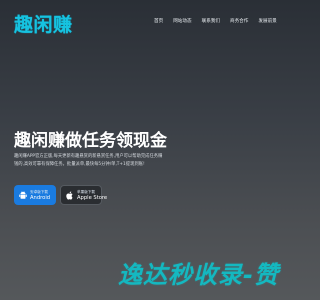  Describe the element at coordinates (92, 198) in the screenshot. I see `ios-download-label: Apple Store` at that location.